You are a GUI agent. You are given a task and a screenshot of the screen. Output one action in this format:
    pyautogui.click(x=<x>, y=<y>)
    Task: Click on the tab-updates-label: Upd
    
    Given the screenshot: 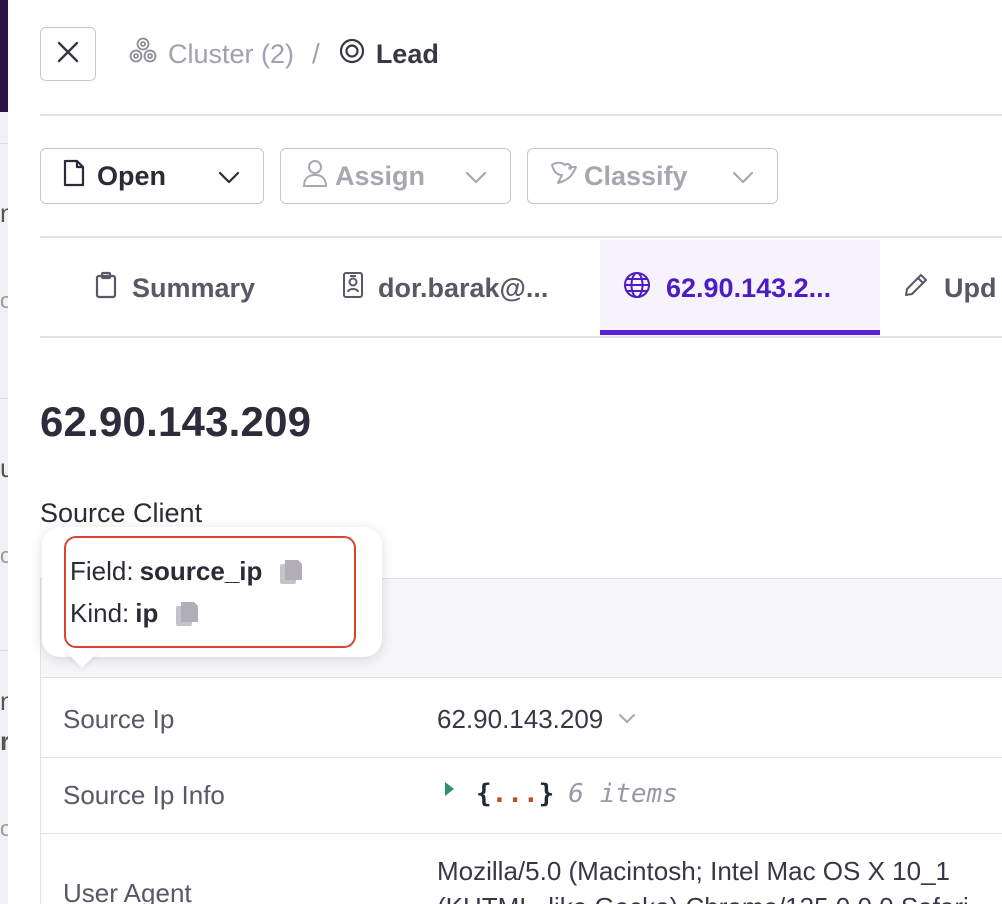 What is the action you would take?
    pyautogui.click(x=970, y=287)
    